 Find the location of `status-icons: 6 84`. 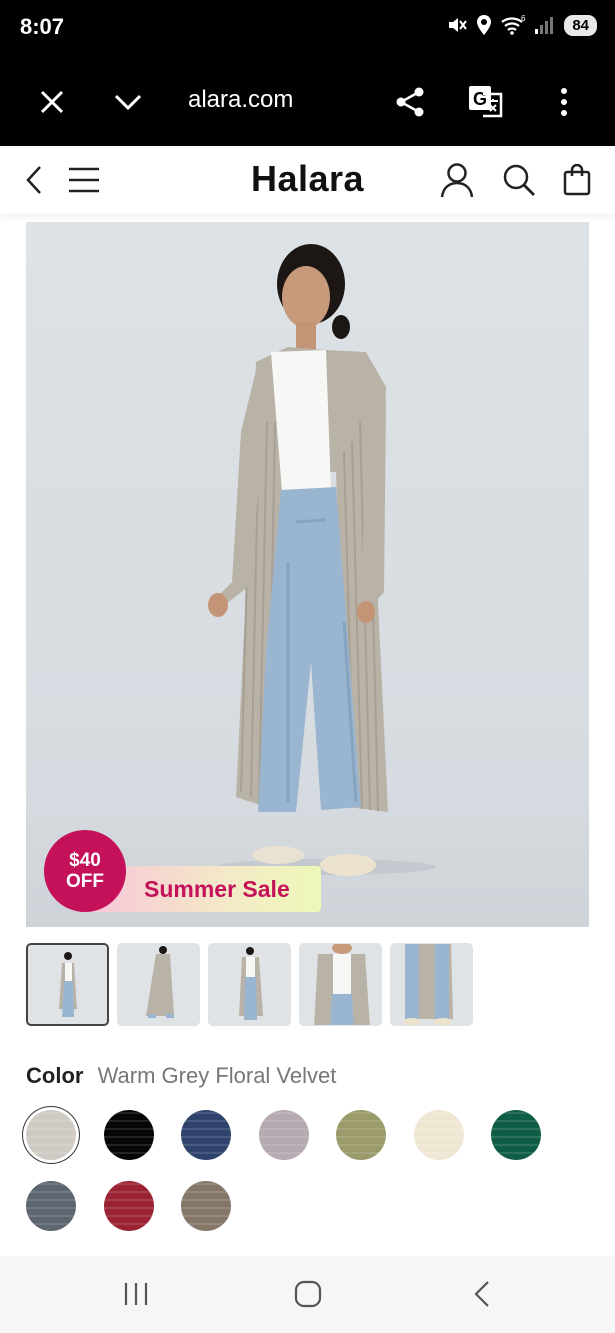

status-icons: 6 84 is located at coordinates (521, 25).